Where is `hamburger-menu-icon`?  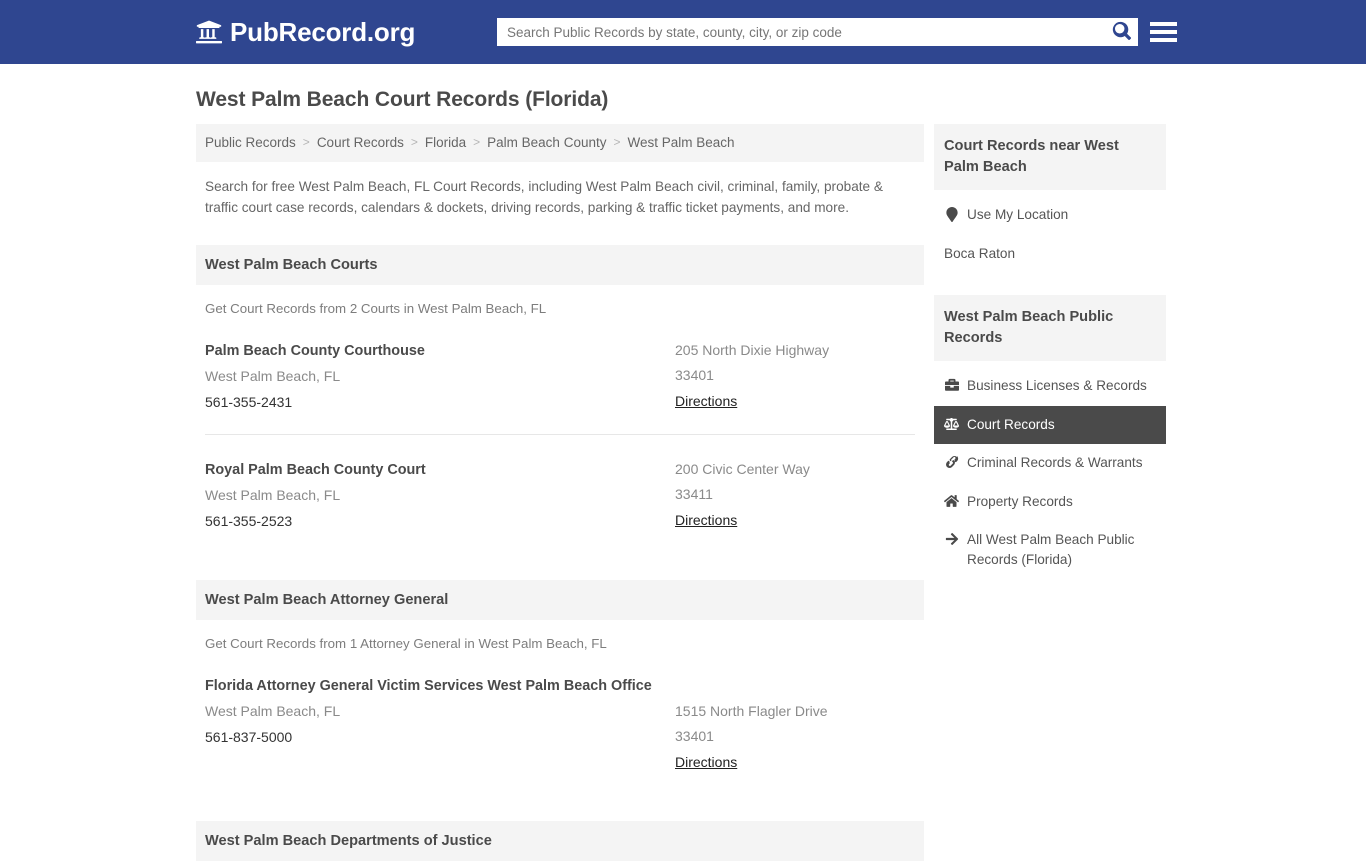 hamburger-menu-icon is located at coordinates (1163, 32).